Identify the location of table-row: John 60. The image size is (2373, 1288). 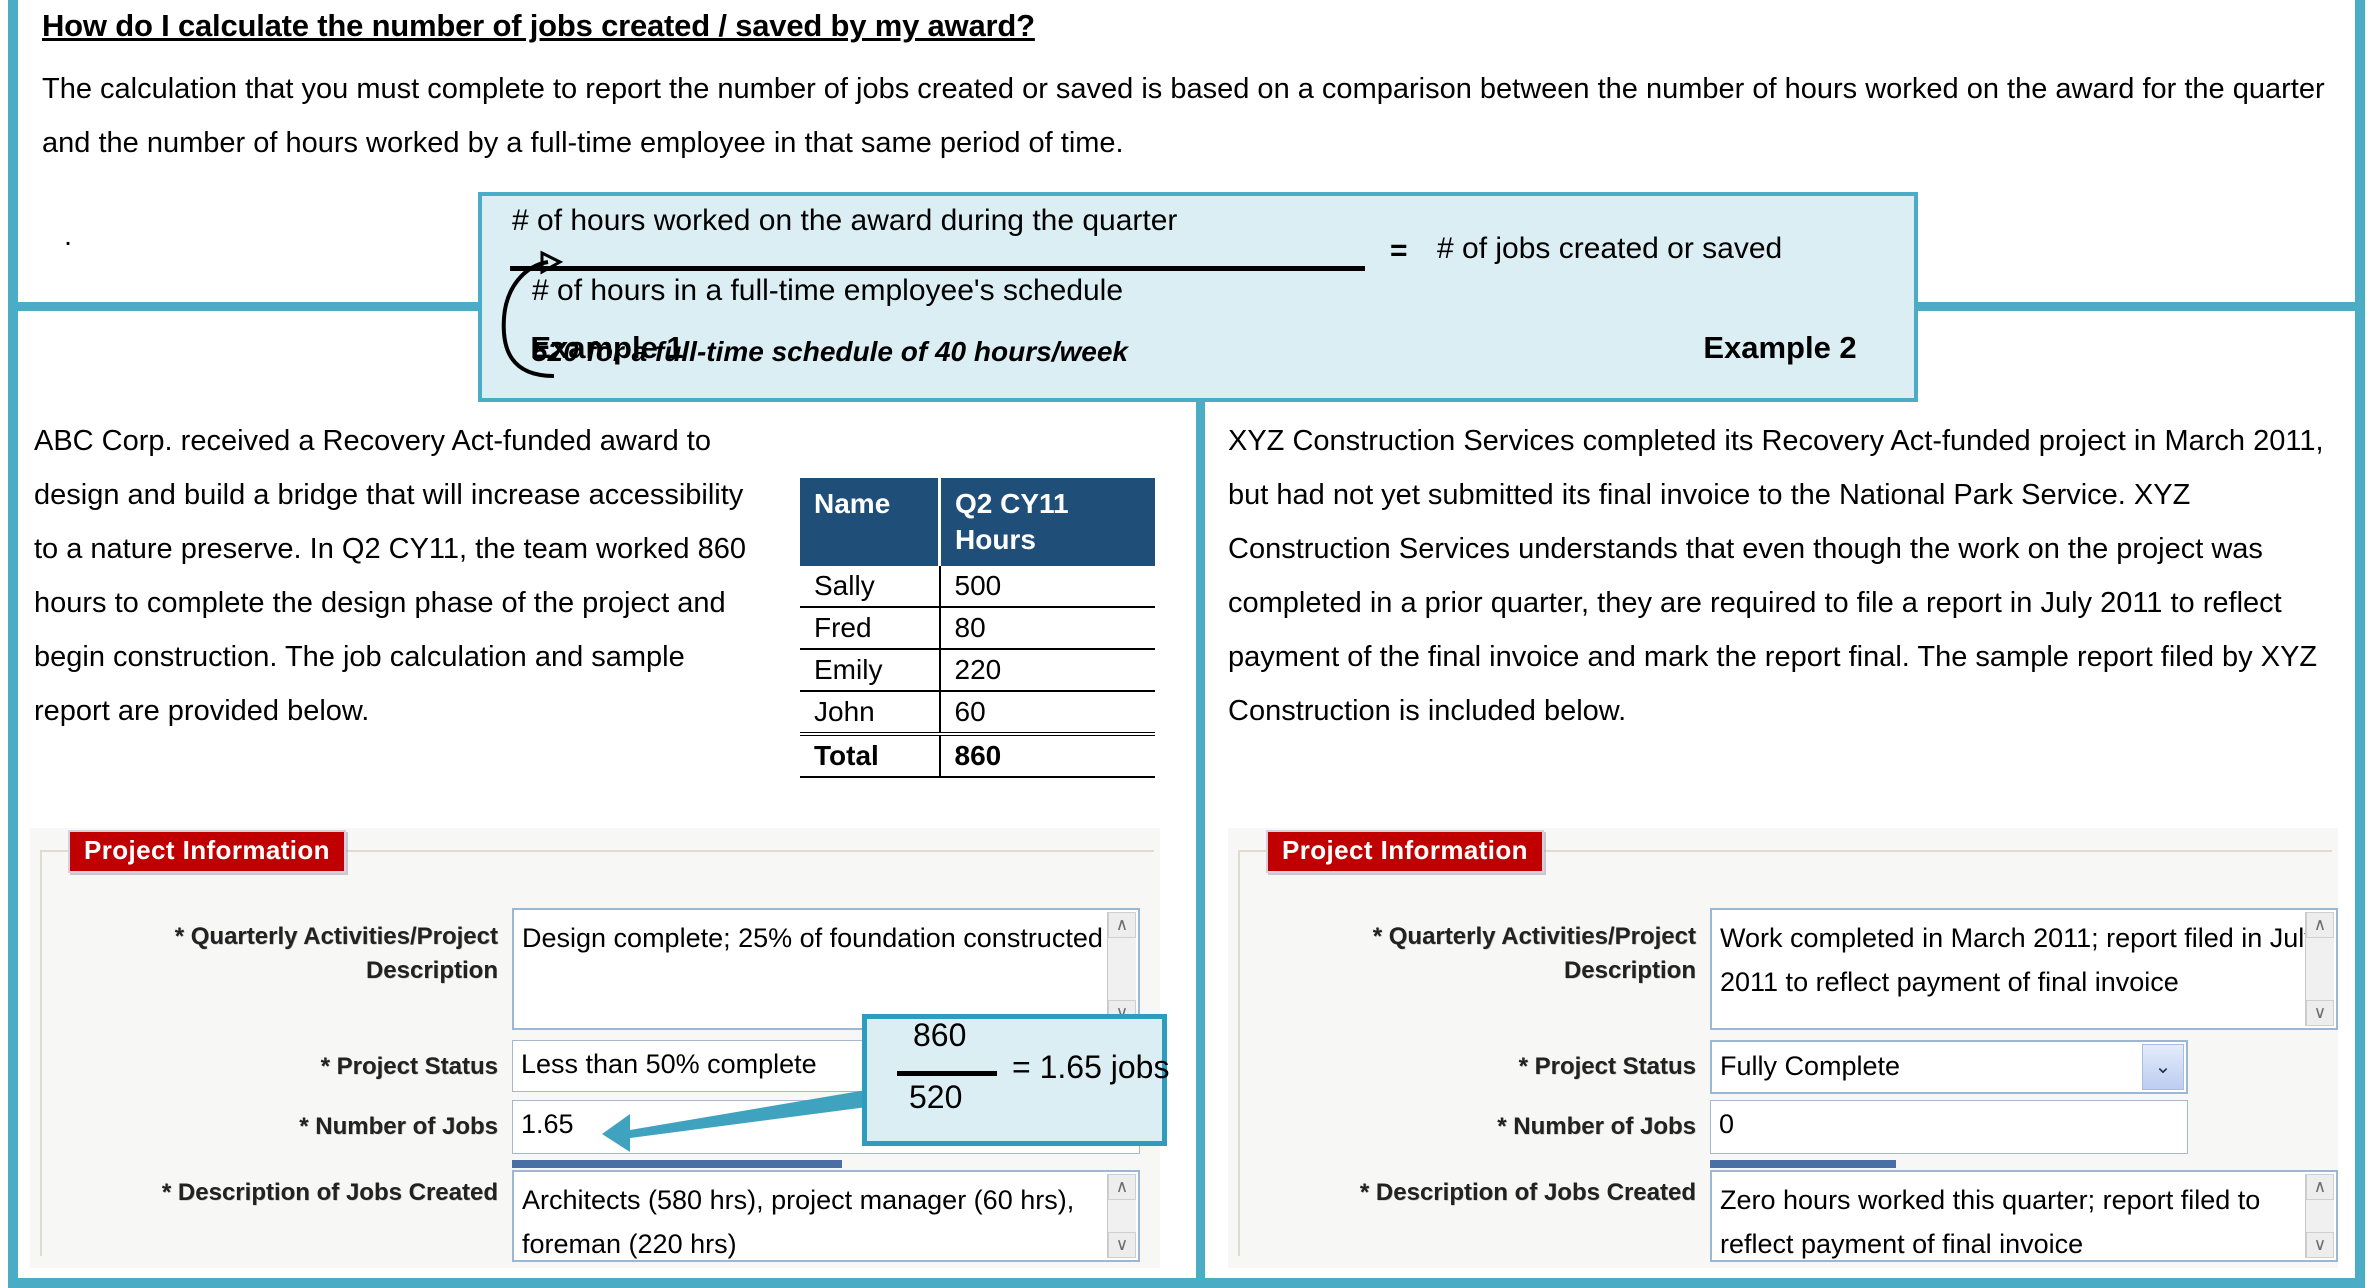
(977, 713).